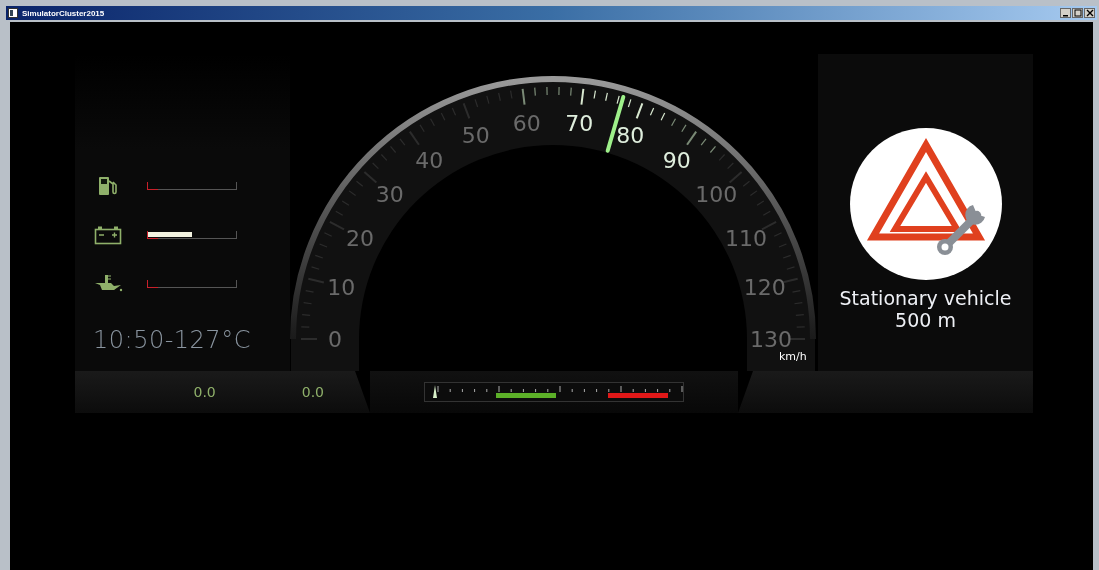 The height and width of the screenshot is (570, 1099). Describe the element at coordinates (108, 283) in the screenshot. I see `oil-can-icon` at that location.